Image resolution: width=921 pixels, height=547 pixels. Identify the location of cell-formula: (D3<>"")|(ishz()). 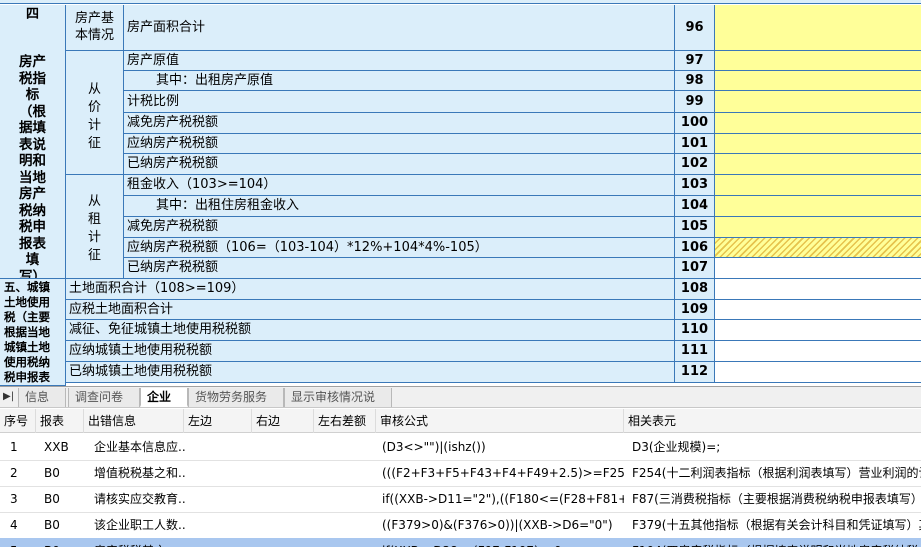
(434, 447).